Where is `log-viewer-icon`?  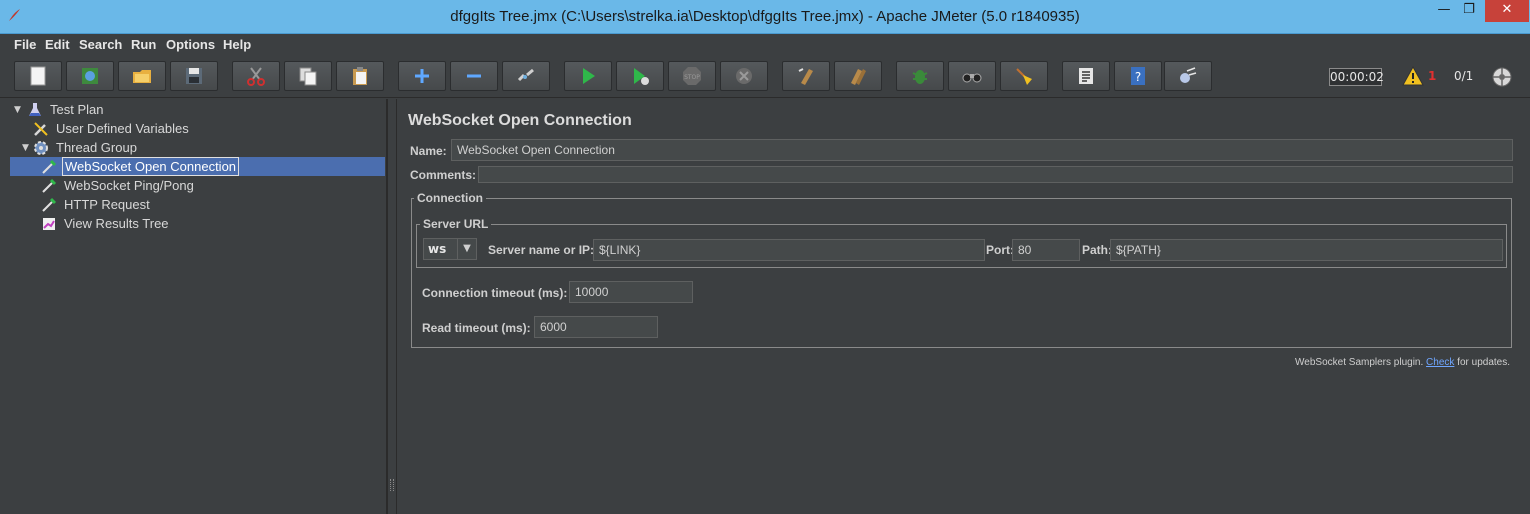
log-viewer-icon is located at coordinates (1086, 76).